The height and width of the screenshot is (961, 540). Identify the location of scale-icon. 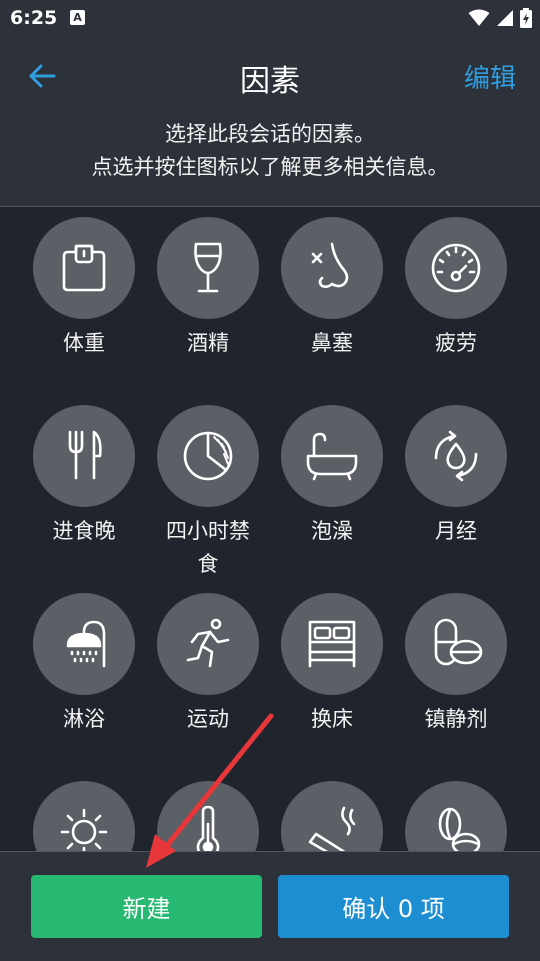
(84, 268).